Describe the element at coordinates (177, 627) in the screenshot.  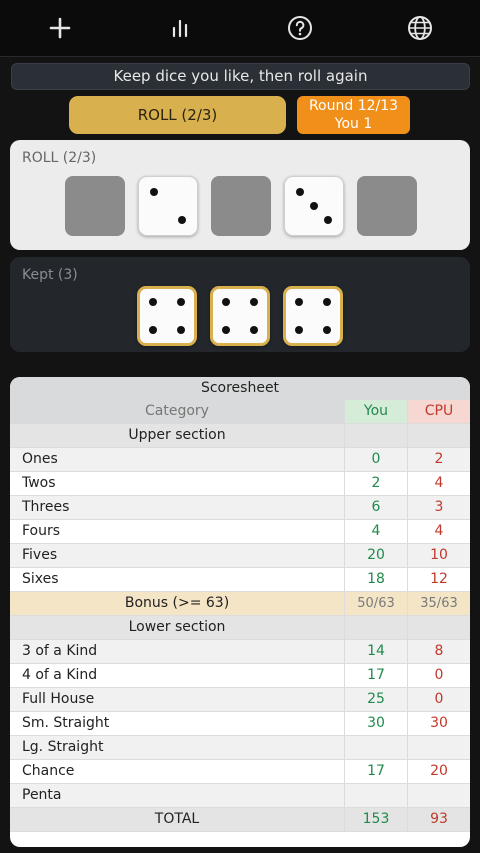
I see `lower-section-title: Lower section` at that location.